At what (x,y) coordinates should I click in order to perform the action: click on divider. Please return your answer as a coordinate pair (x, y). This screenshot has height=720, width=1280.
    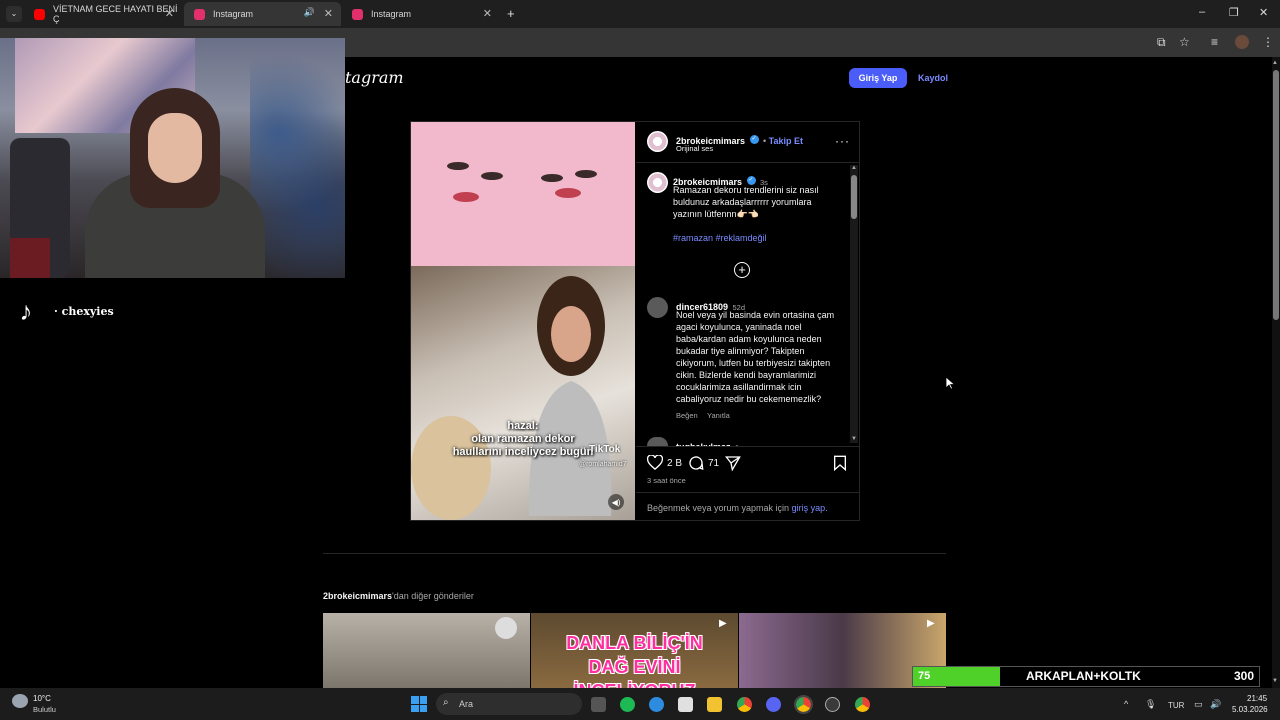
    Looking at the image, I should click on (747, 446).